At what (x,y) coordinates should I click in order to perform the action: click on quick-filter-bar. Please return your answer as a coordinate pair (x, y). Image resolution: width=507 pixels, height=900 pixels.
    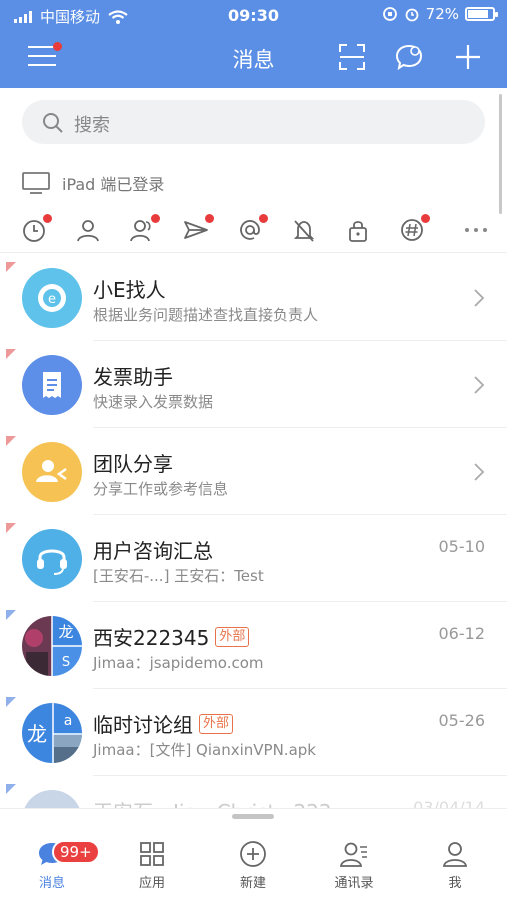
    Looking at the image, I should click on (253, 231).